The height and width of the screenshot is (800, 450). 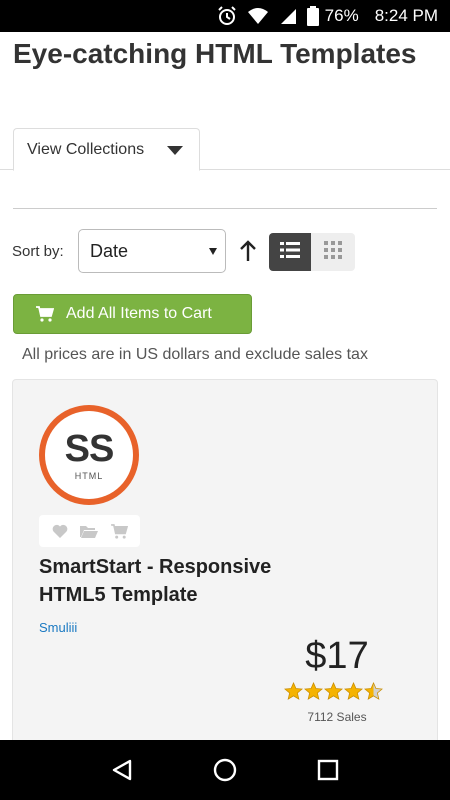 I want to click on recents-icon, so click(x=328, y=770).